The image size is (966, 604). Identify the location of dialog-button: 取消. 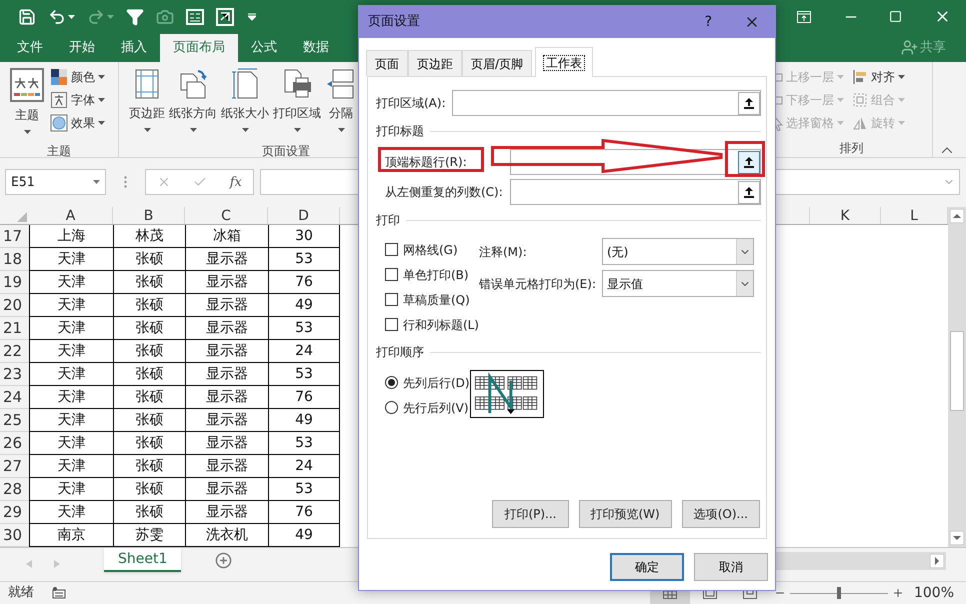
(731, 567).